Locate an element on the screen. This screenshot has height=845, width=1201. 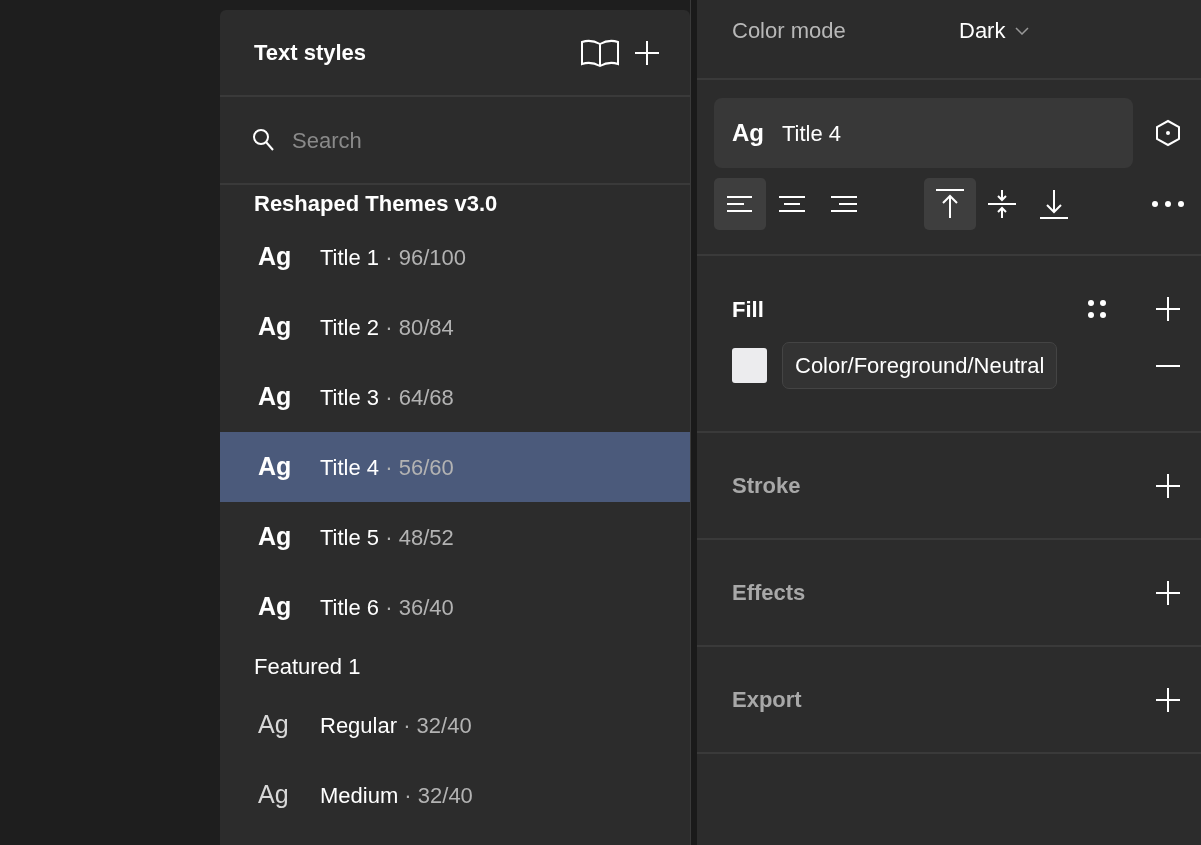
styles-grid-icon is located at coordinates (1097, 309).